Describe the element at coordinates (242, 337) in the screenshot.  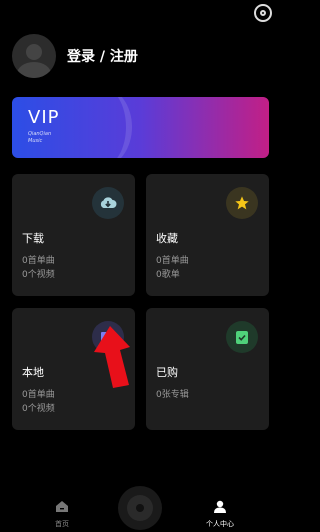
I see `shopping-bag-icon` at that location.